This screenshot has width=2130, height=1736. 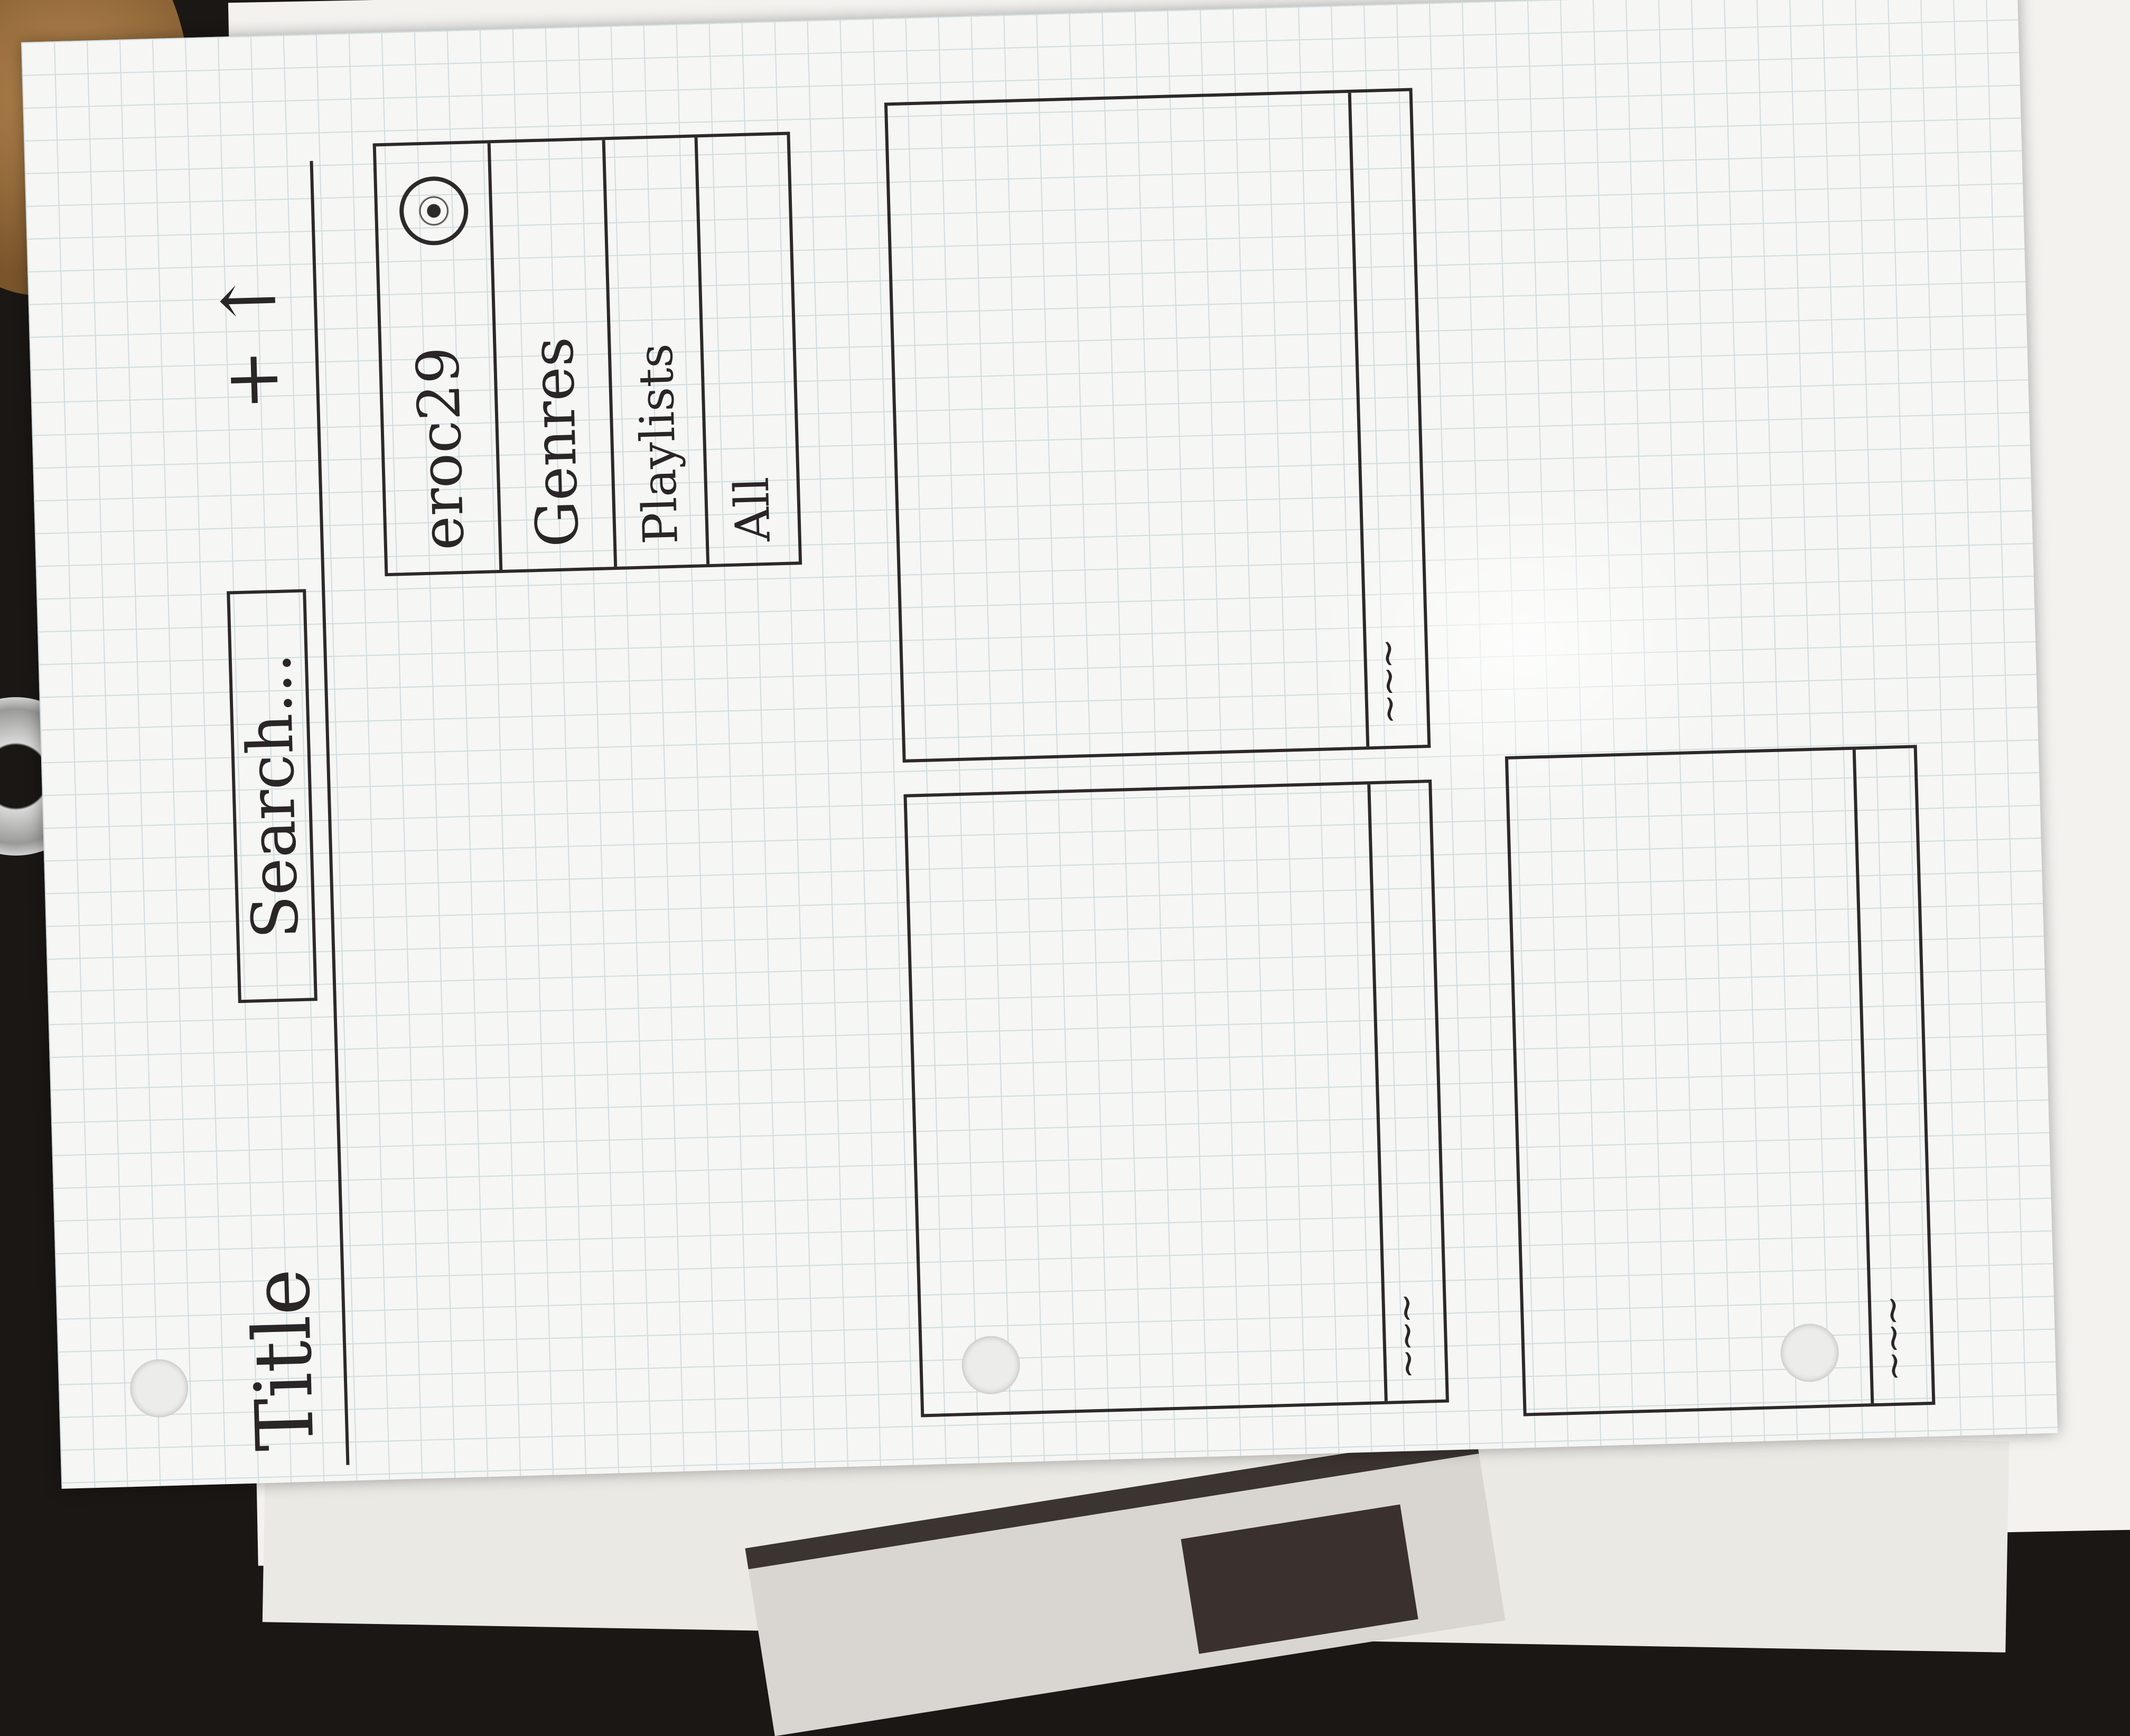 I want to click on profile-avatar-icon, so click(x=433, y=211).